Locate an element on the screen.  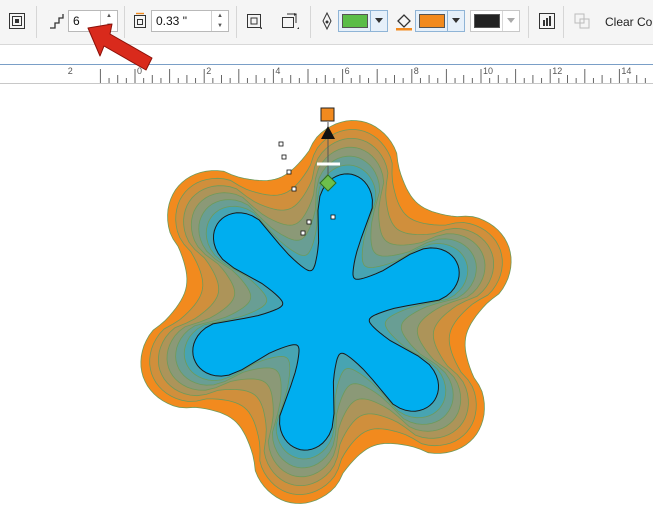
contour-start-handle is located at coordinates (327, 114).